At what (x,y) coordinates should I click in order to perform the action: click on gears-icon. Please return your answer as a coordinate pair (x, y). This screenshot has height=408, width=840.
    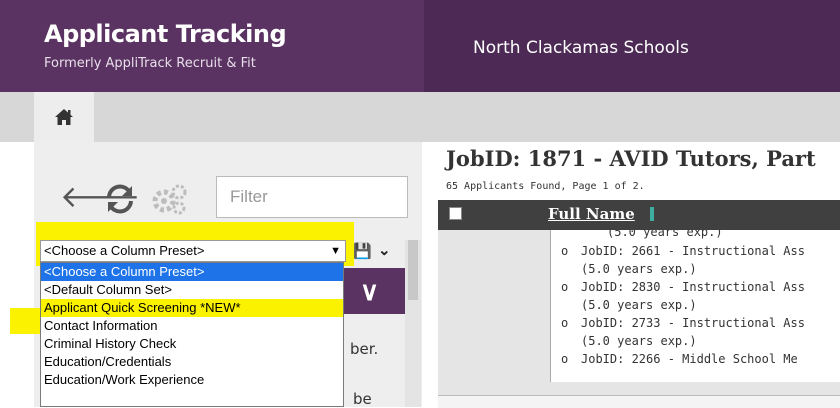
    Looking at the image, I should click on (170, 199).